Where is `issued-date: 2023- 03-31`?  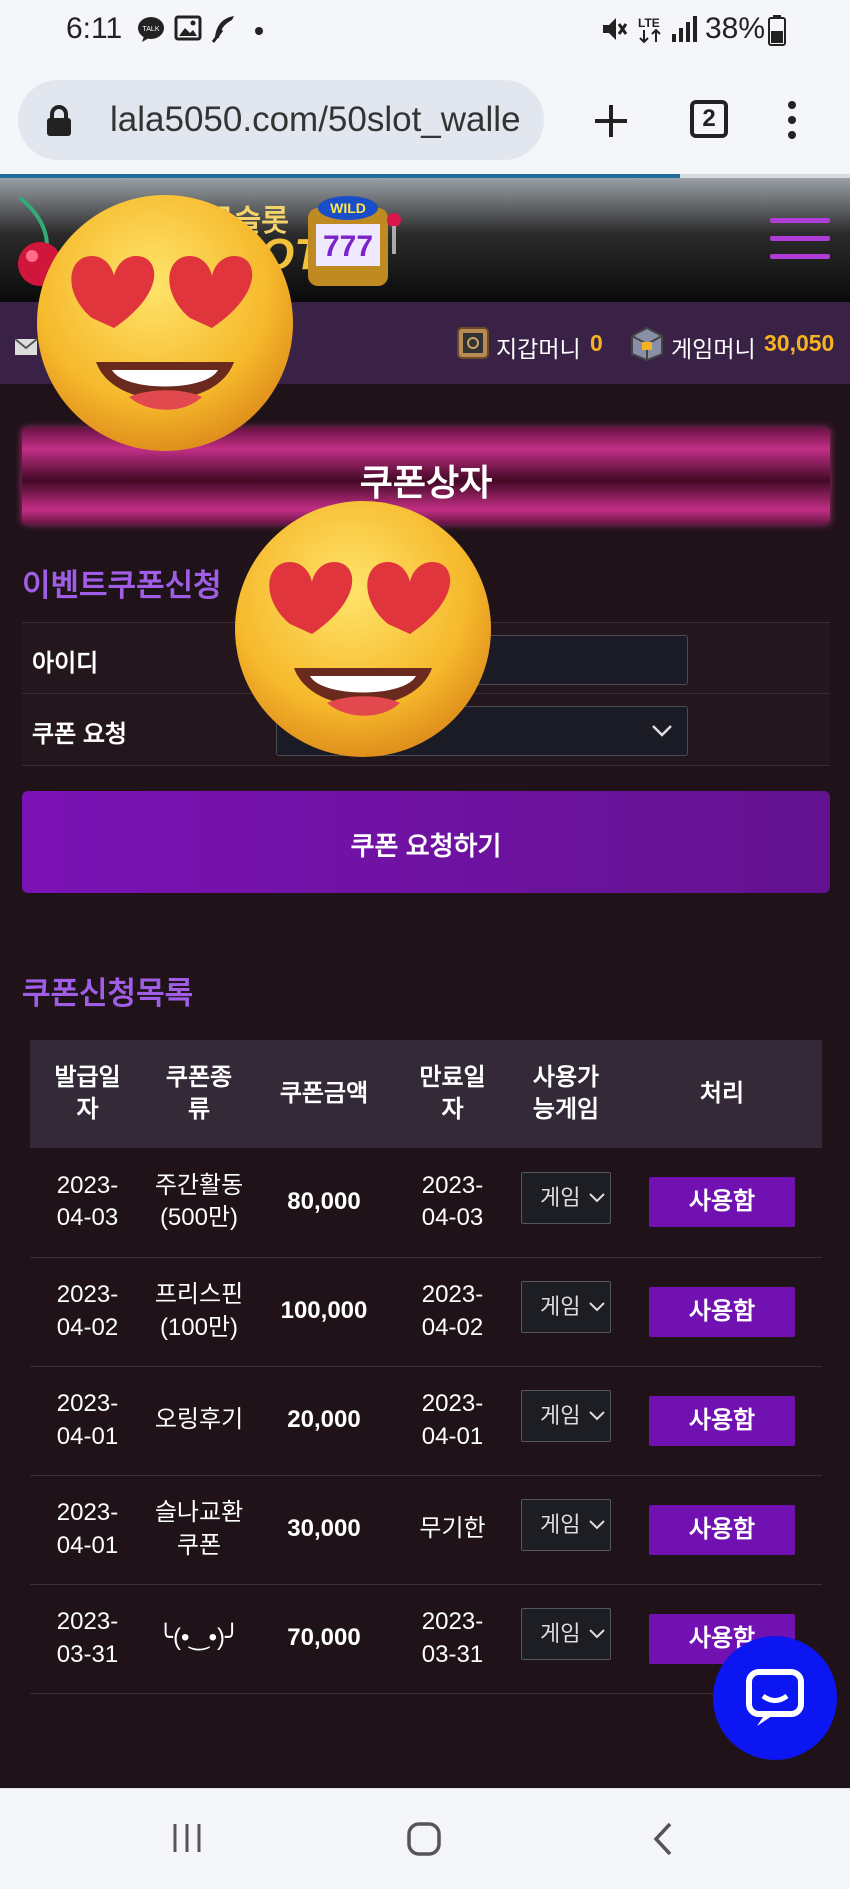 issued-date: 2023- 03-31 is located at coordinates (87, 1639).